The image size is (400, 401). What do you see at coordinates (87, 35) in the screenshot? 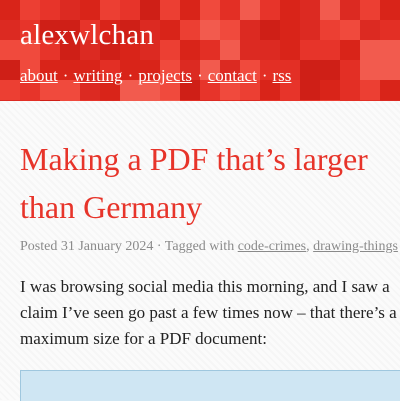
I see `site-title: alexwlchan` at bounding box center [87, 35].